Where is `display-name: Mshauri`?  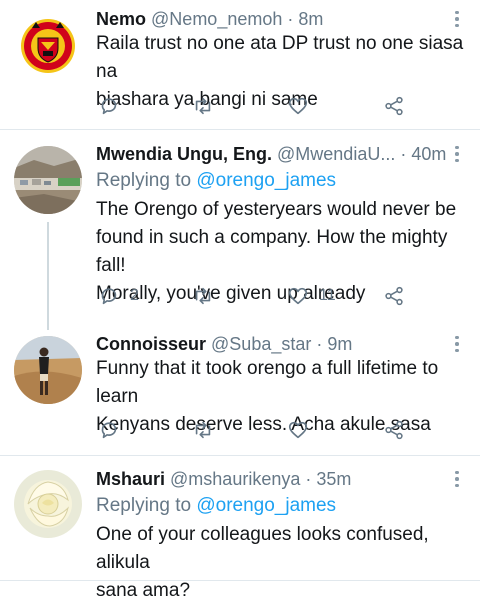 display-name: Mshauri is located at coordinates (130, 479).